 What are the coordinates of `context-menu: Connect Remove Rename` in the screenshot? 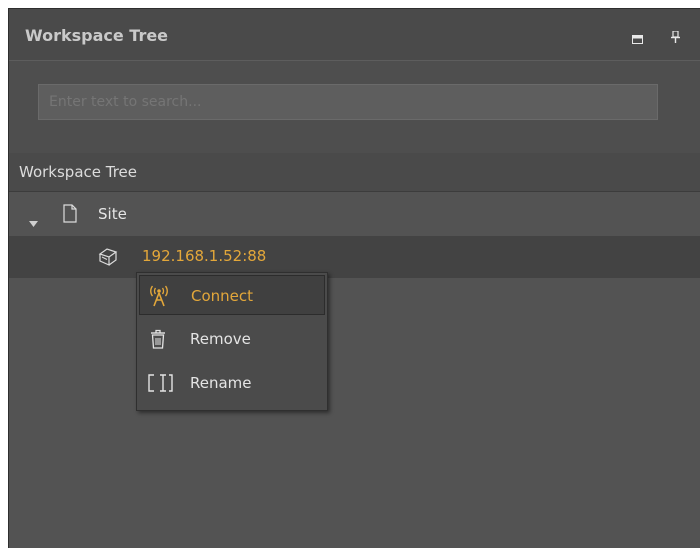 It's located at (232, 341).